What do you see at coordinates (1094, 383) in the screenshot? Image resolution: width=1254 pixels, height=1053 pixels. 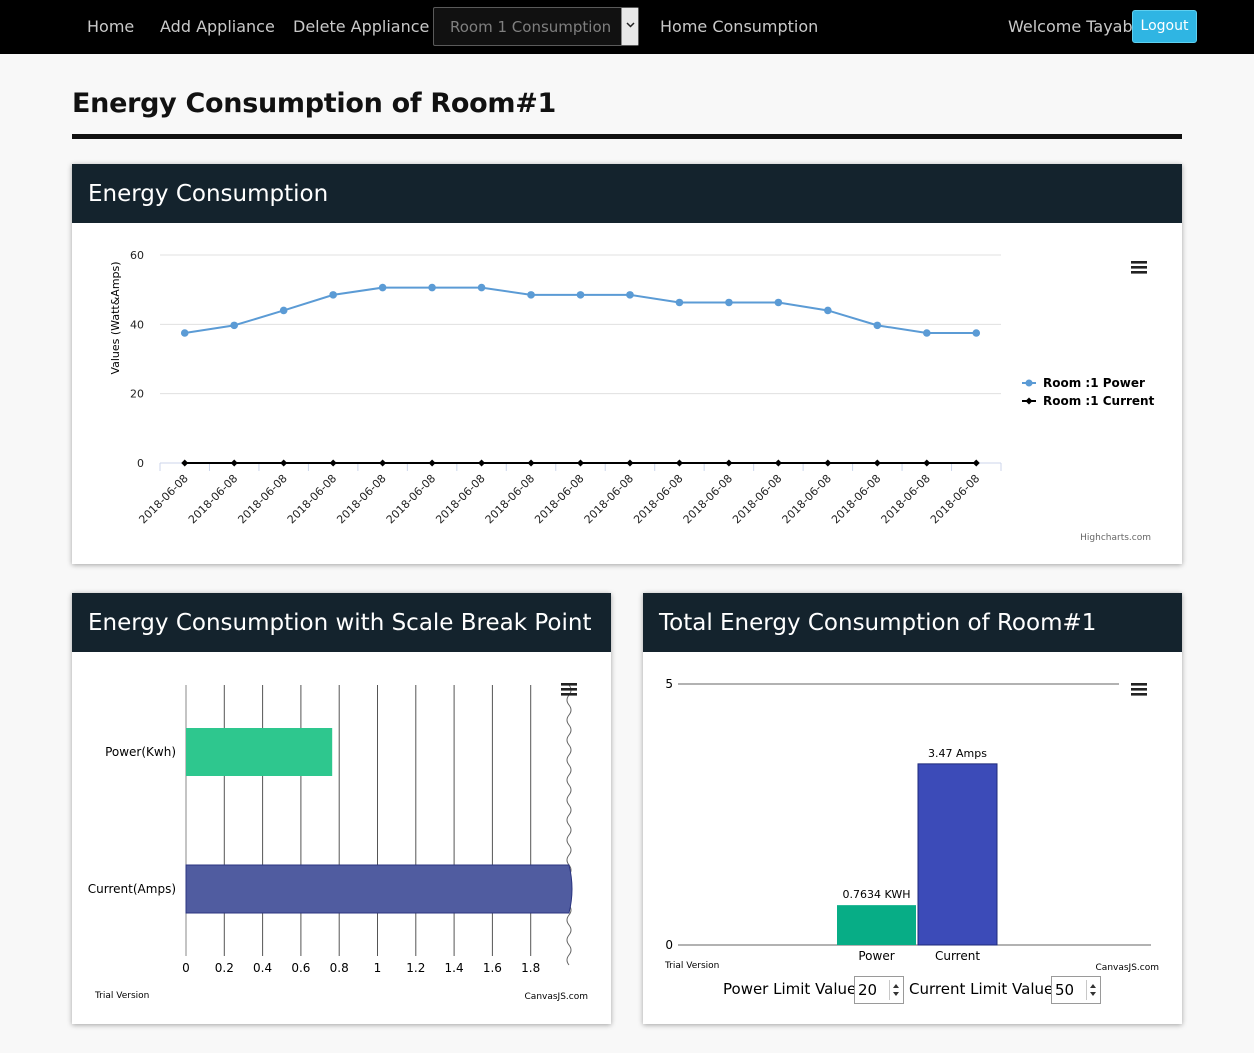 I see `legend-label-power: Room :1 Power` at bounding box center [1094, 383].